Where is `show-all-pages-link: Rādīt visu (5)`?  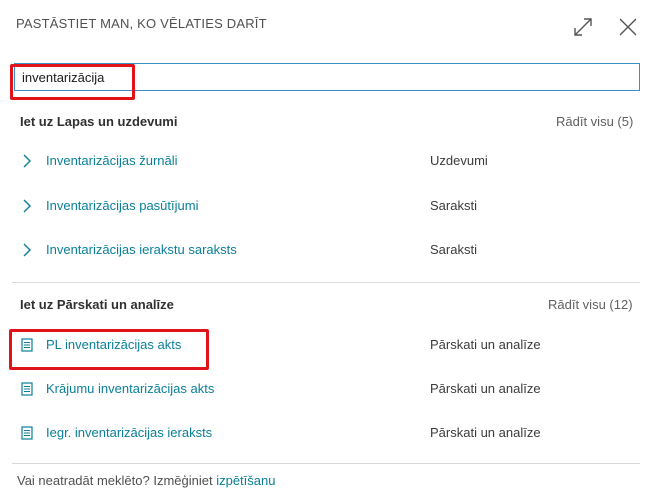
show-all-pages-link: Rādīt visu (5) is located at coordinates (594, 121).